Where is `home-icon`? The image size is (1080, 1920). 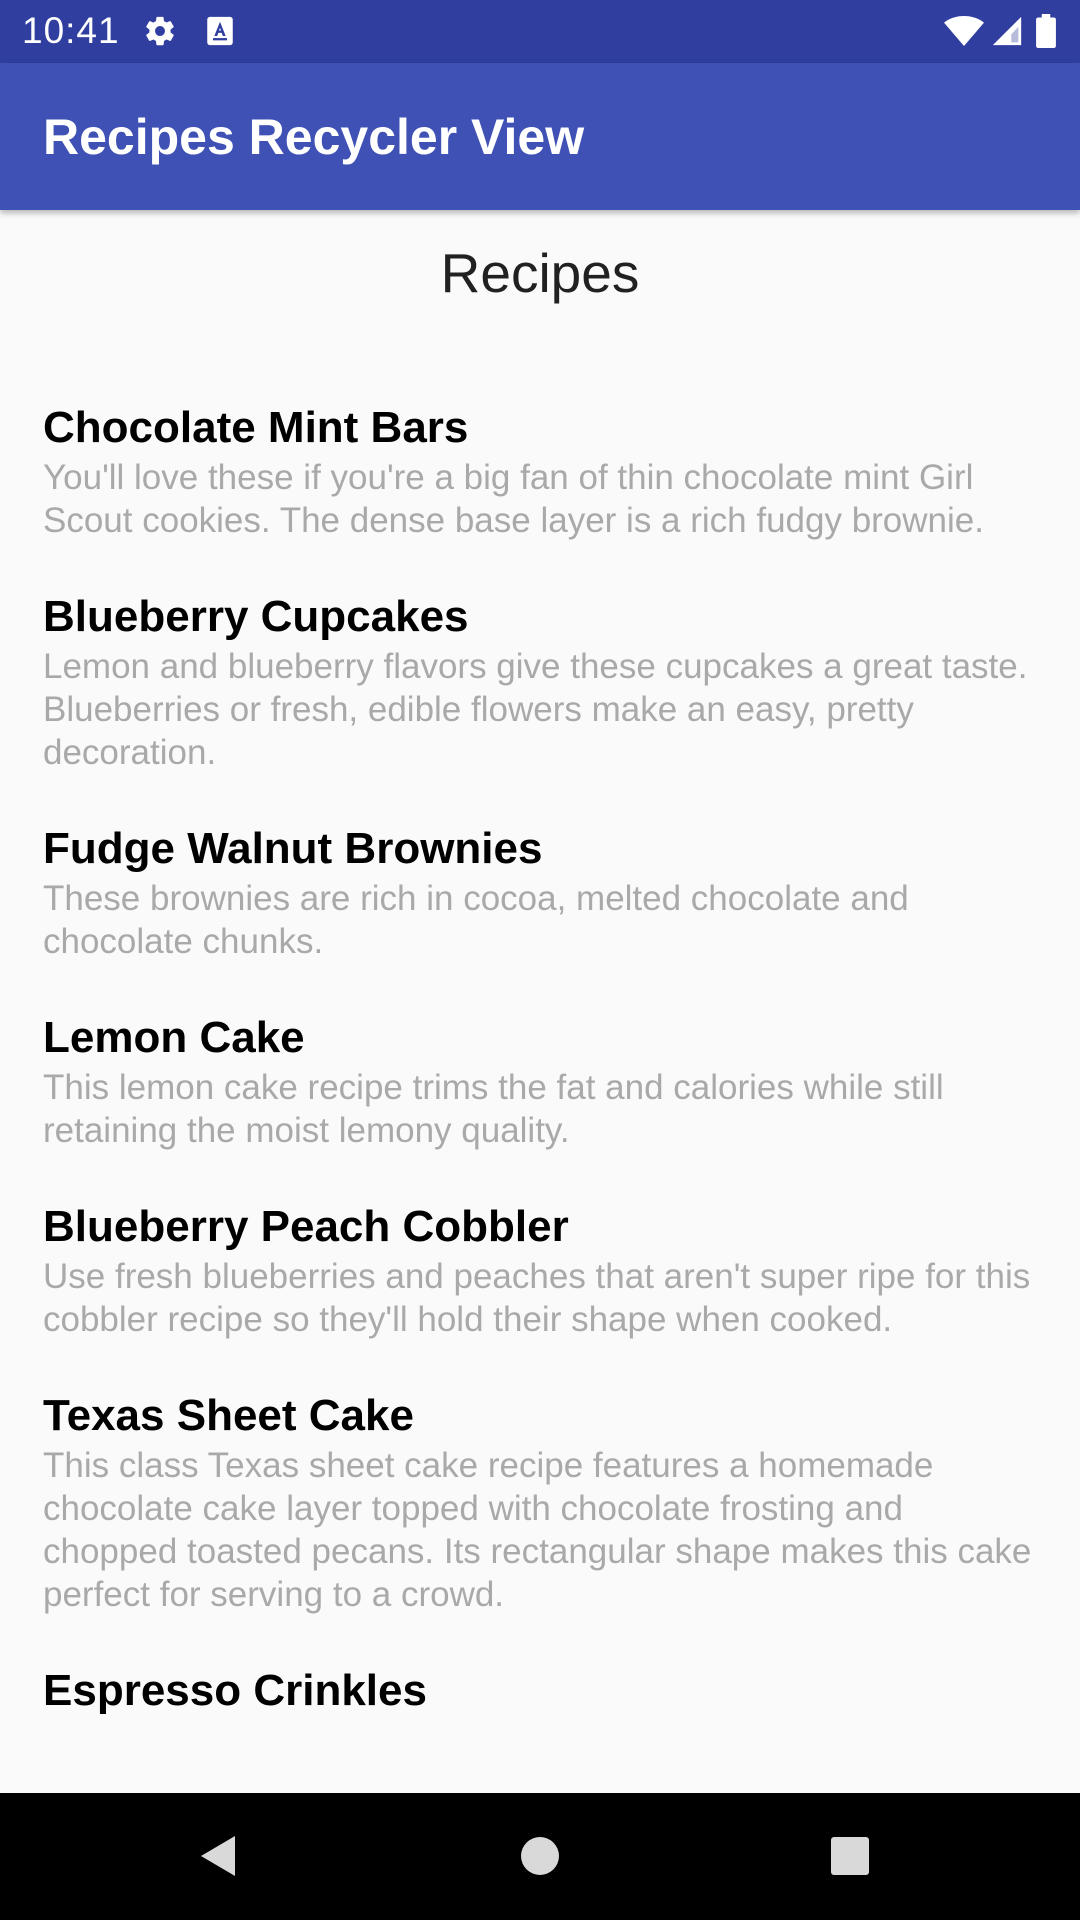
home-icon is located at coordinates (540, 1856).